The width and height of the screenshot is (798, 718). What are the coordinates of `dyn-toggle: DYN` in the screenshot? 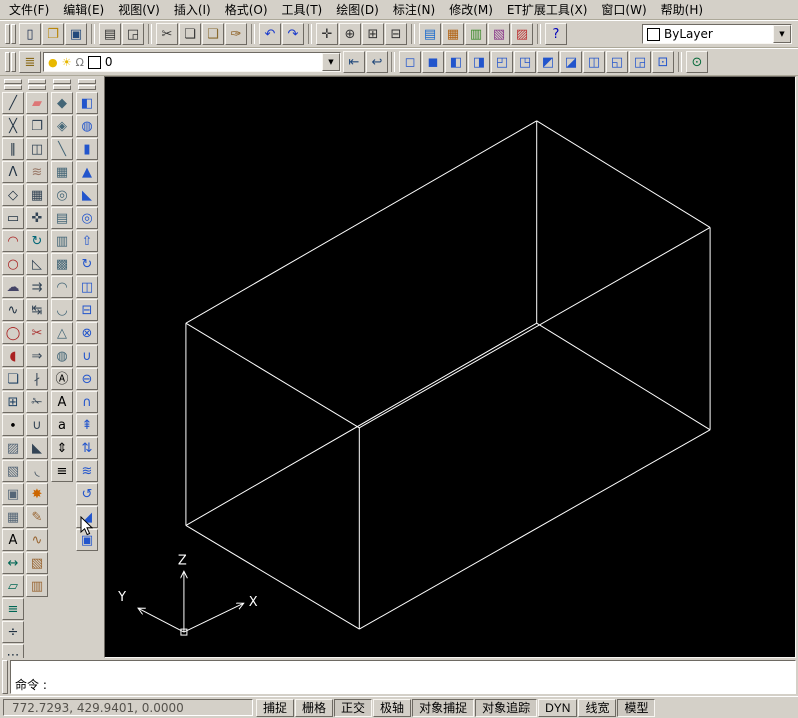 It's located at (558, 707).